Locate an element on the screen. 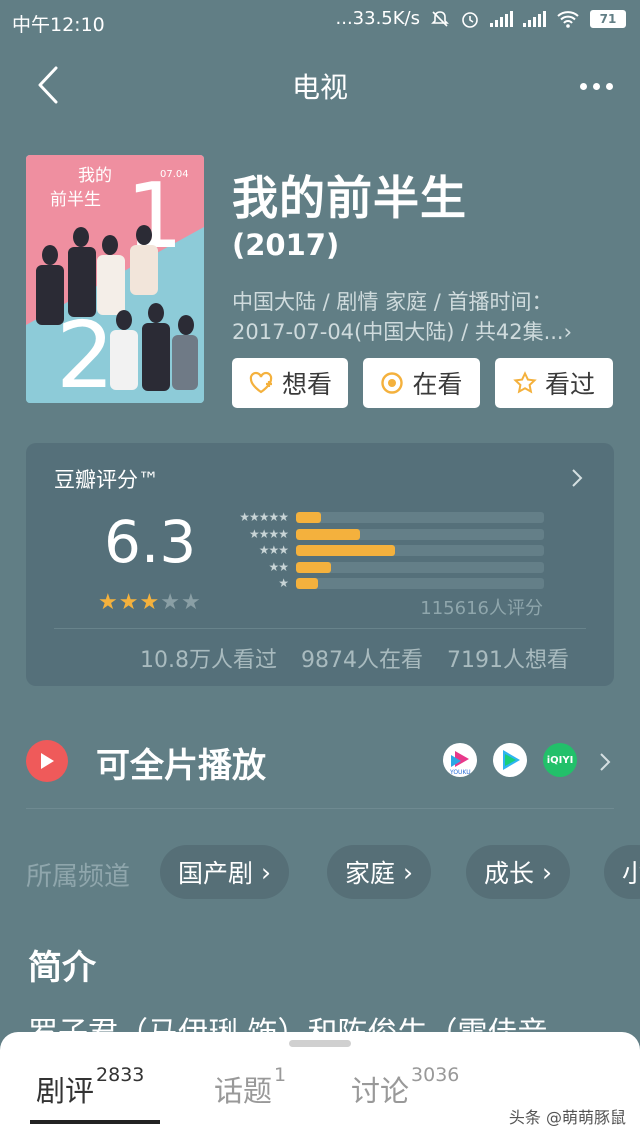 The width and height of the screenshot is (640, 1138). play-button is located at coordinates (47, 761).